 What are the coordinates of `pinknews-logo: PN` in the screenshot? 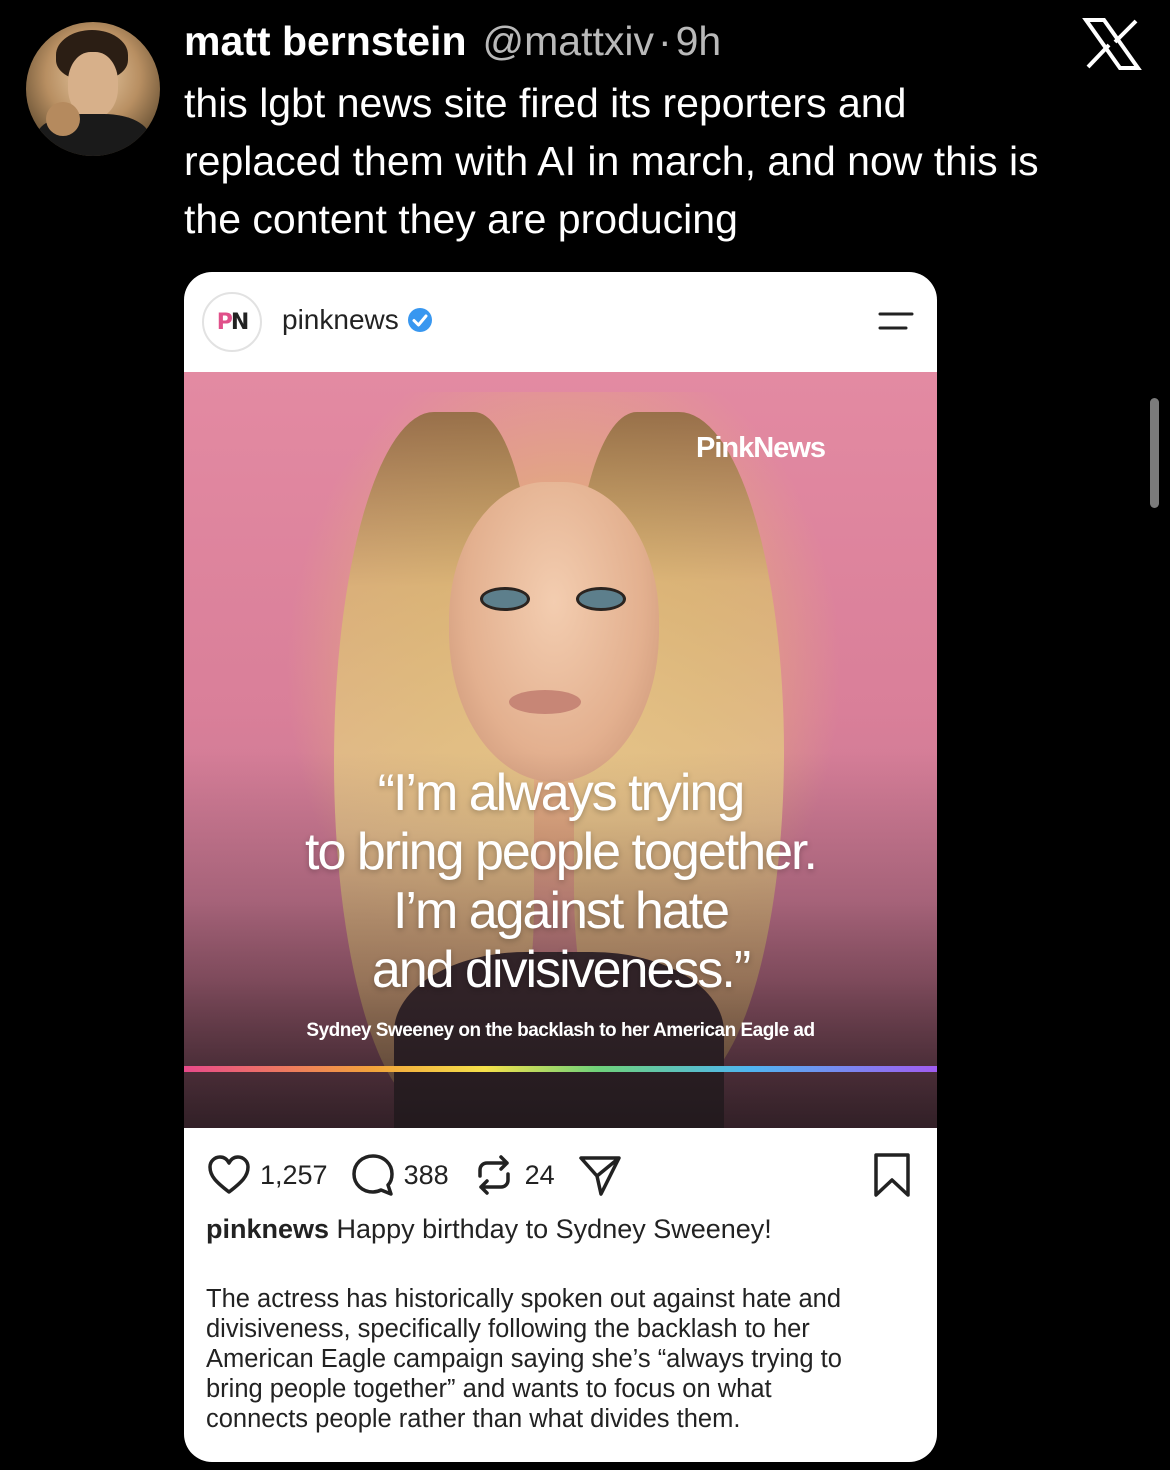 It's located at (232, 322).